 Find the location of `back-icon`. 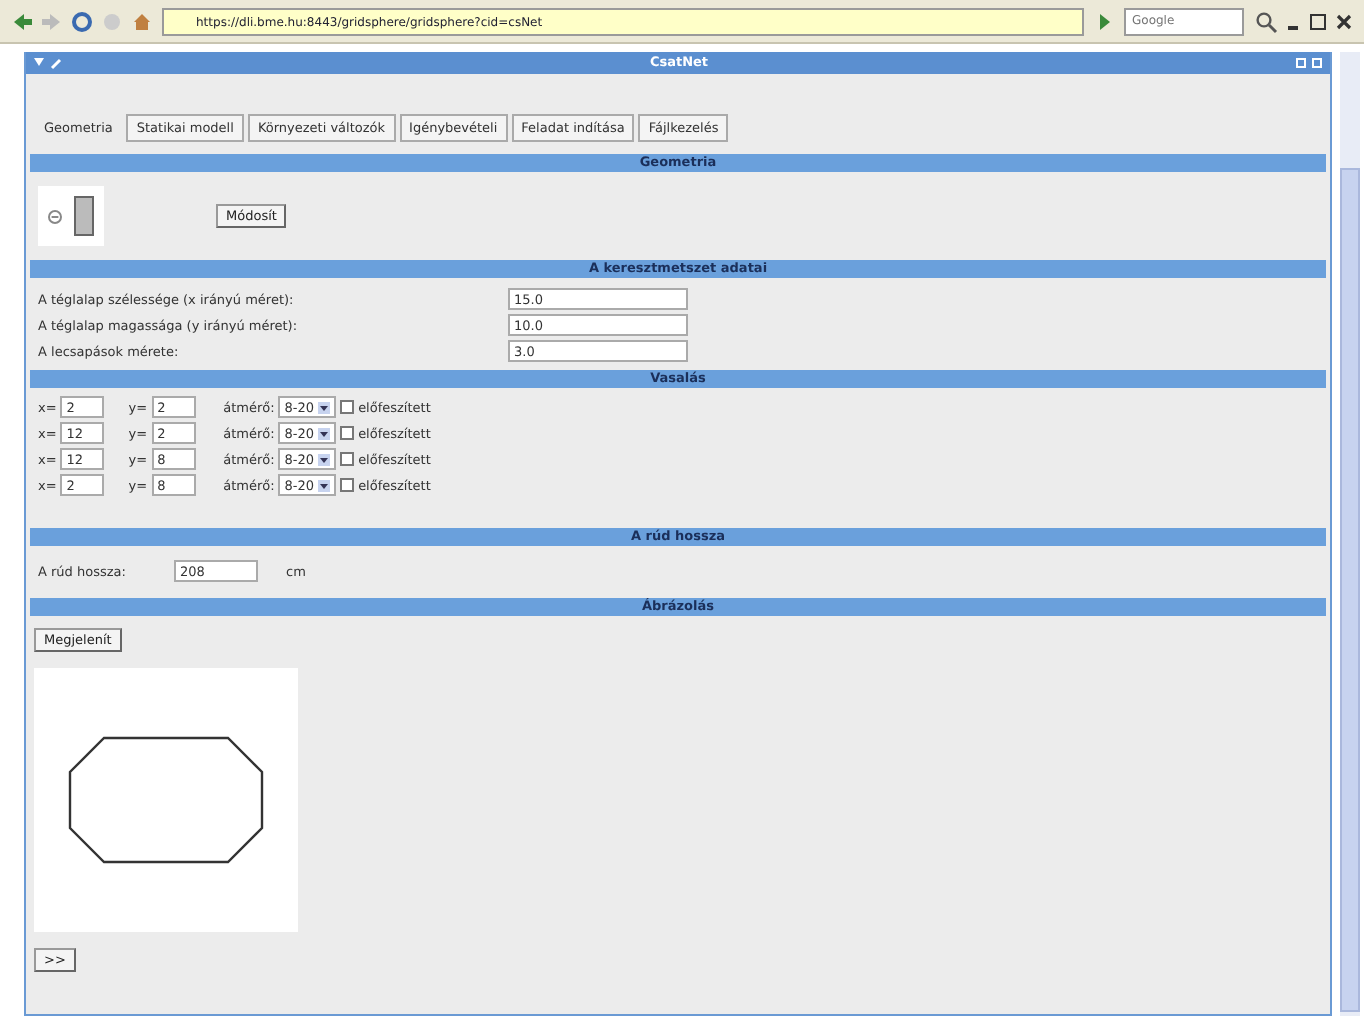

back-icon is located at coordinates (22, 21).